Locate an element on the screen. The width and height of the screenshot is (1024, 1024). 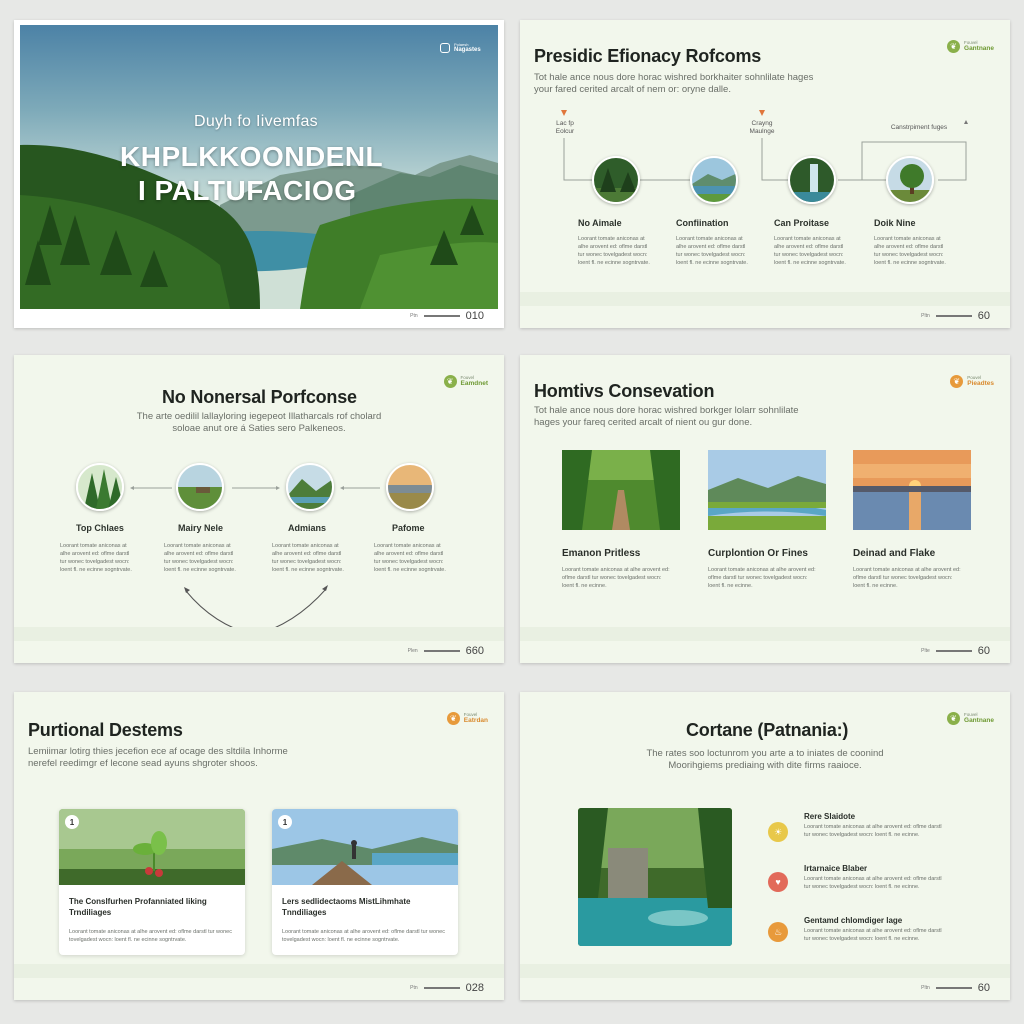
gallery-title-2: Curplontion Or Fines is located at coordinates (758, 553).